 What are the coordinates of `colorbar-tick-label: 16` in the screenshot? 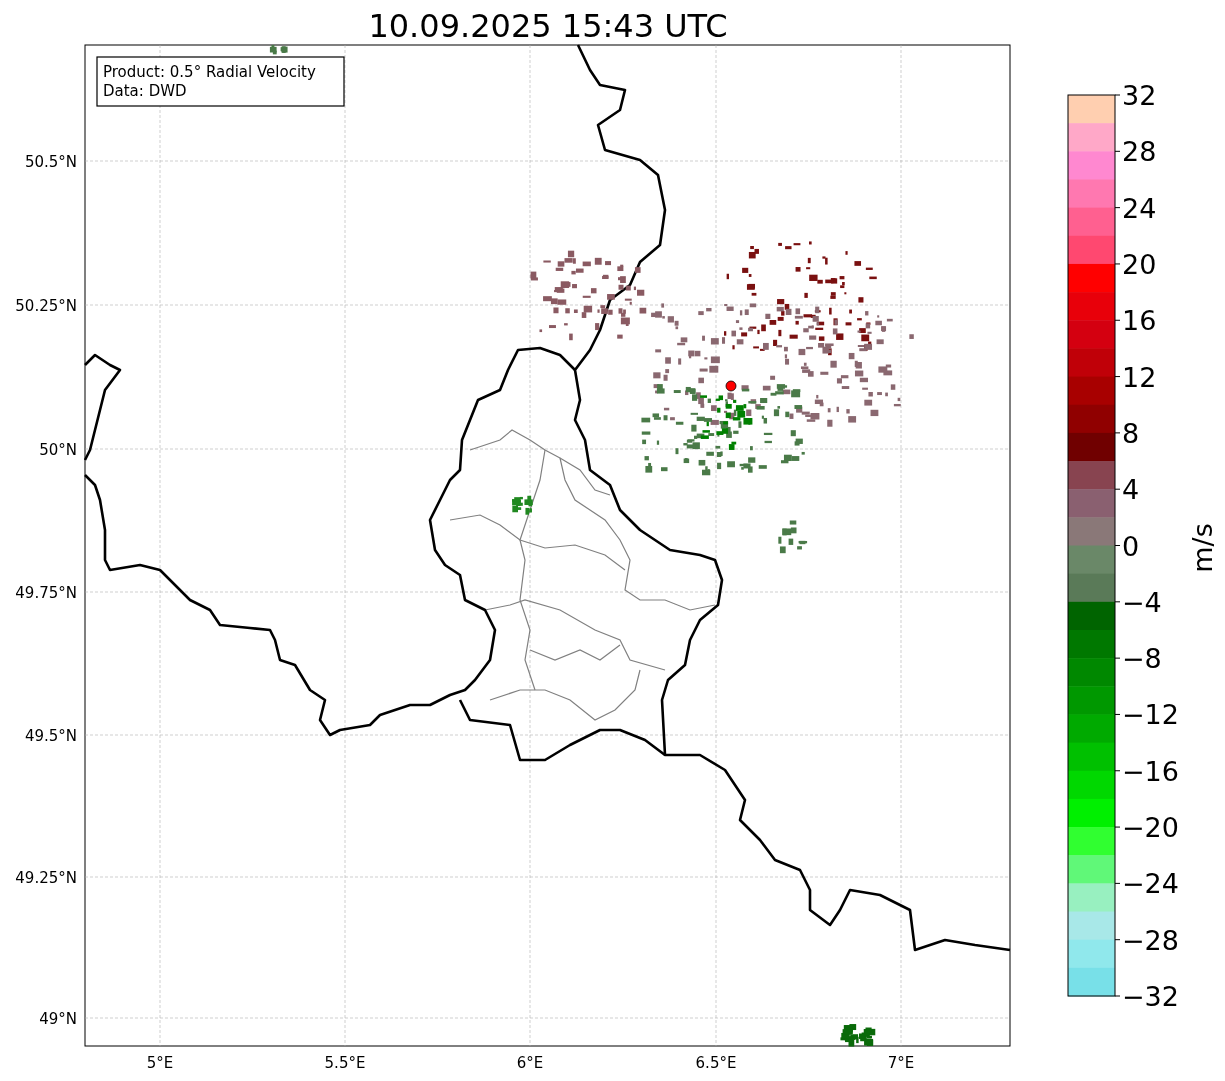 It's located at (1139, 321).